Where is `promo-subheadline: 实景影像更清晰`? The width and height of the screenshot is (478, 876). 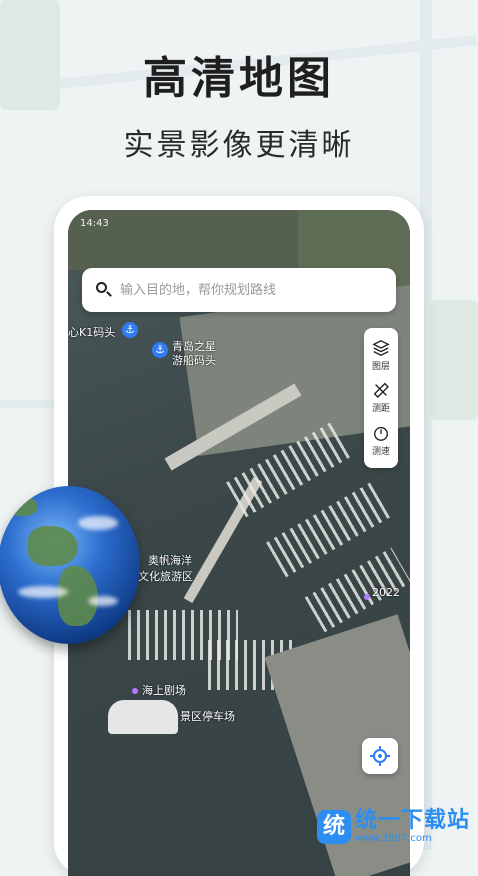 promo-subheadline: 实景影像更清晰 is located at coordinates (239, 145).